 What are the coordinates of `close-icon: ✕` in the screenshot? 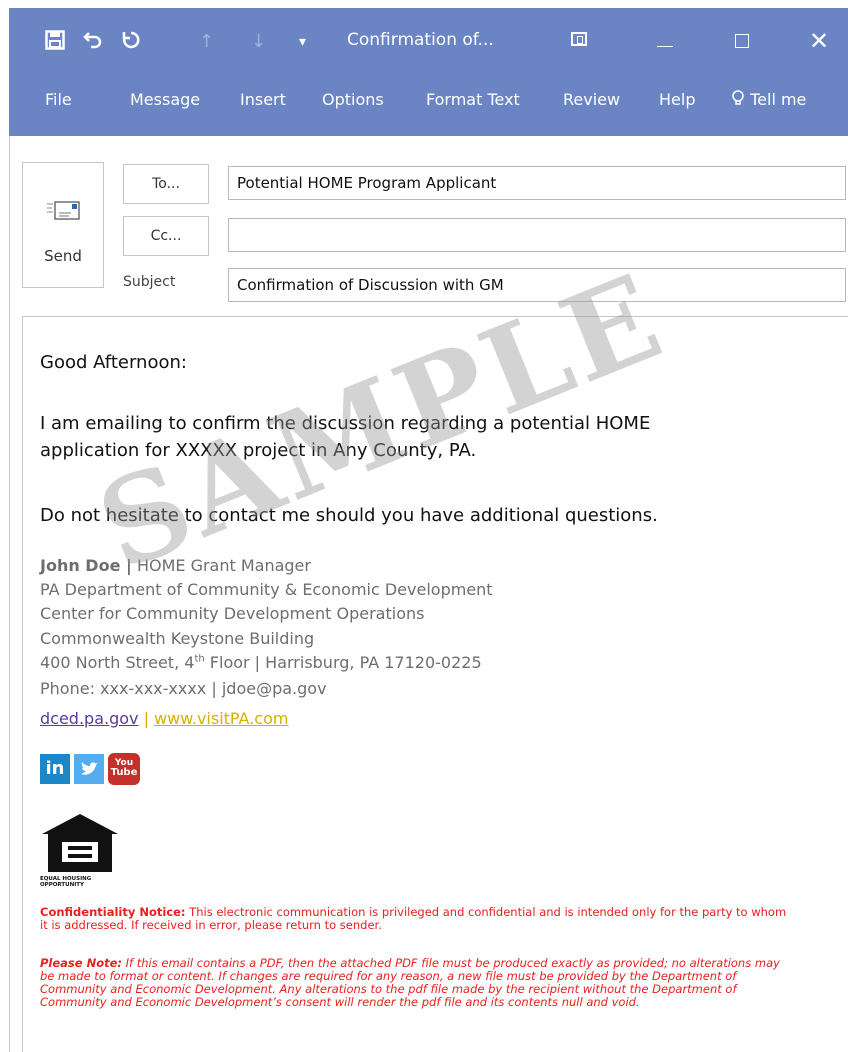 It's located at (819, 41).